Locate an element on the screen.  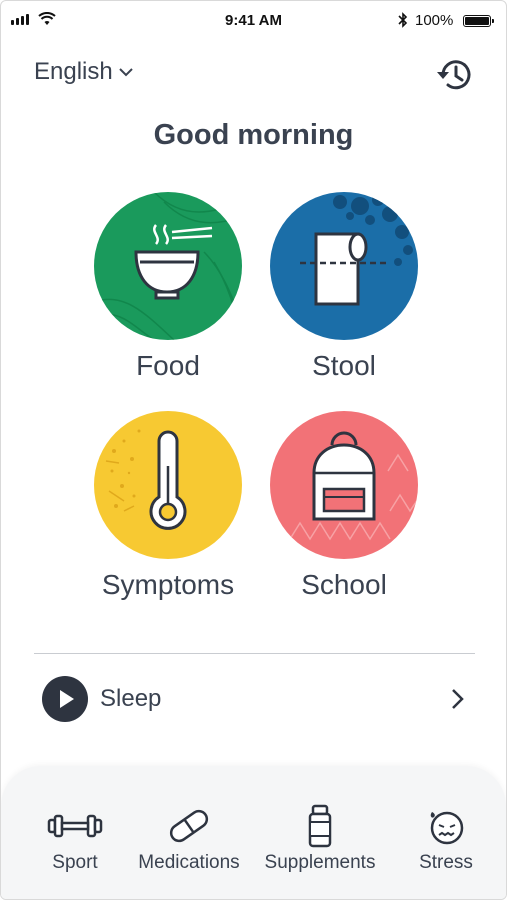
bluetooth-icon is located at coordinates (403, 20).